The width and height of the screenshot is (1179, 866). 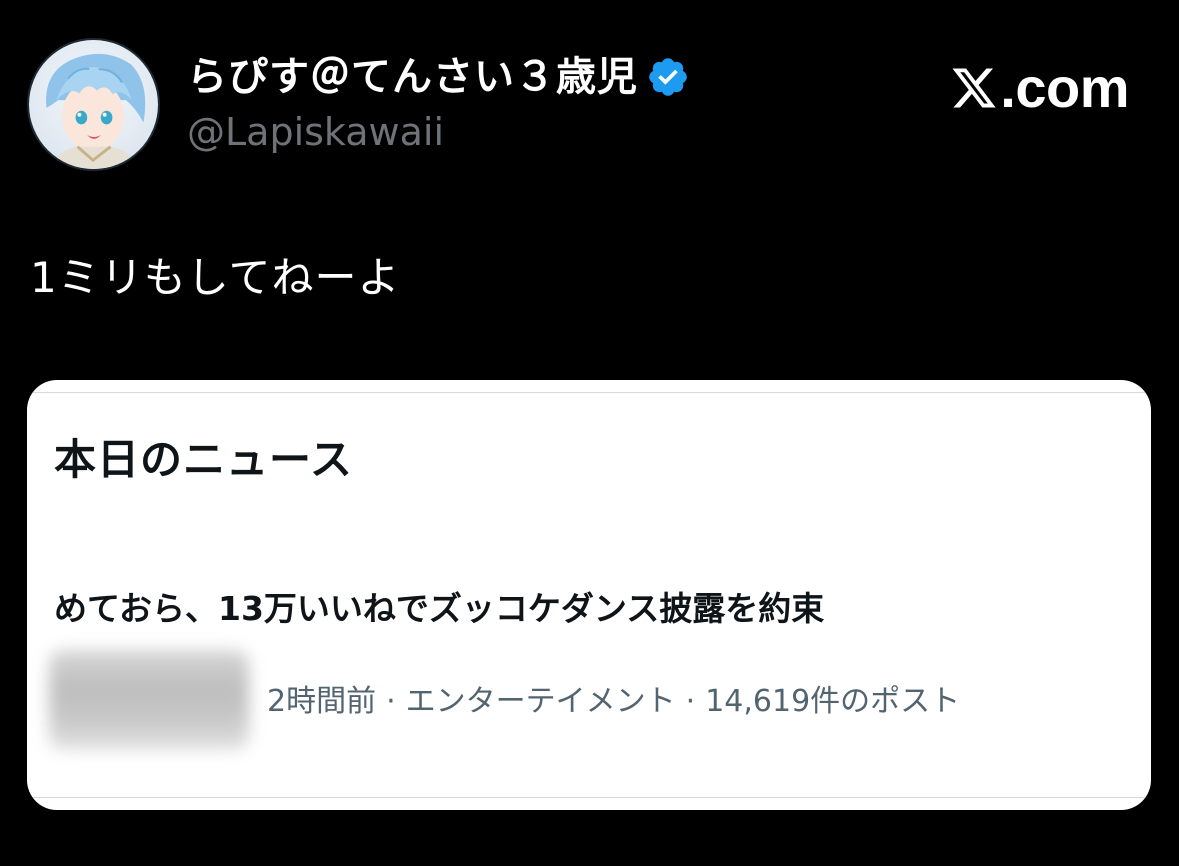 I want to click on card-divider-bottom, so click(x=589, y=797).